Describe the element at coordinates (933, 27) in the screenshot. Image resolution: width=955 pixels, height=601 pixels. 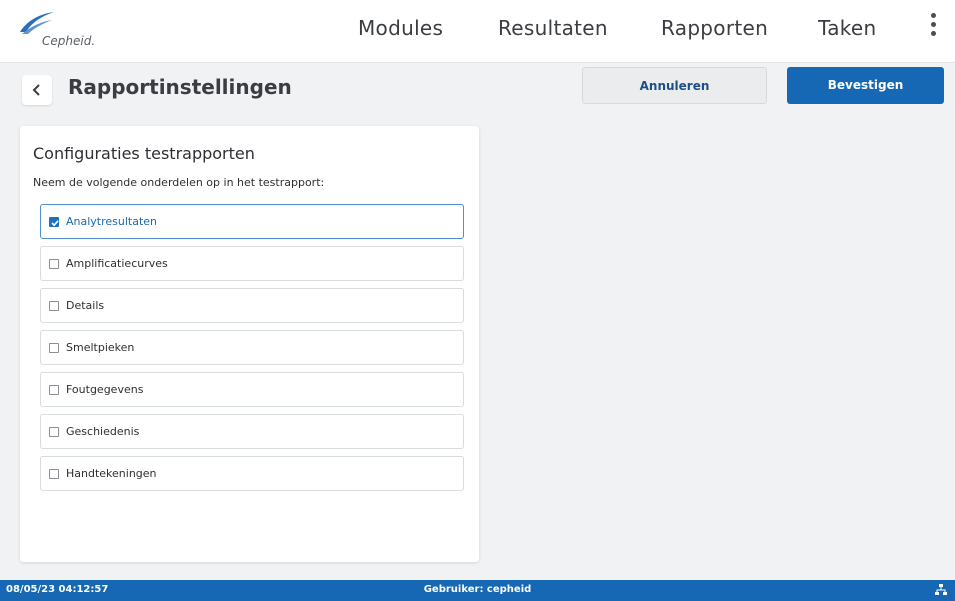
I see `kebab-menu-icon` at that location.